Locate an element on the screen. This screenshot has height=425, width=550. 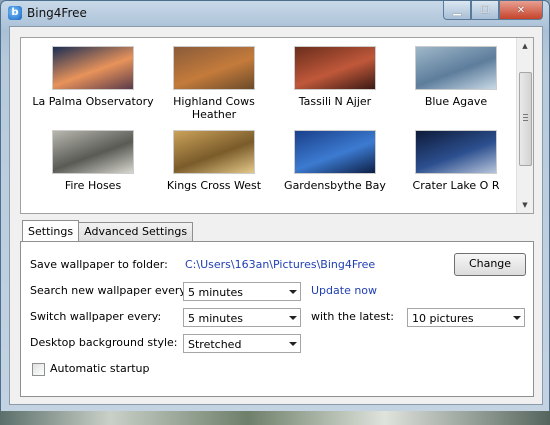
scroll-up-arrow-icon: ▲ is located at coordinates (525, 46).